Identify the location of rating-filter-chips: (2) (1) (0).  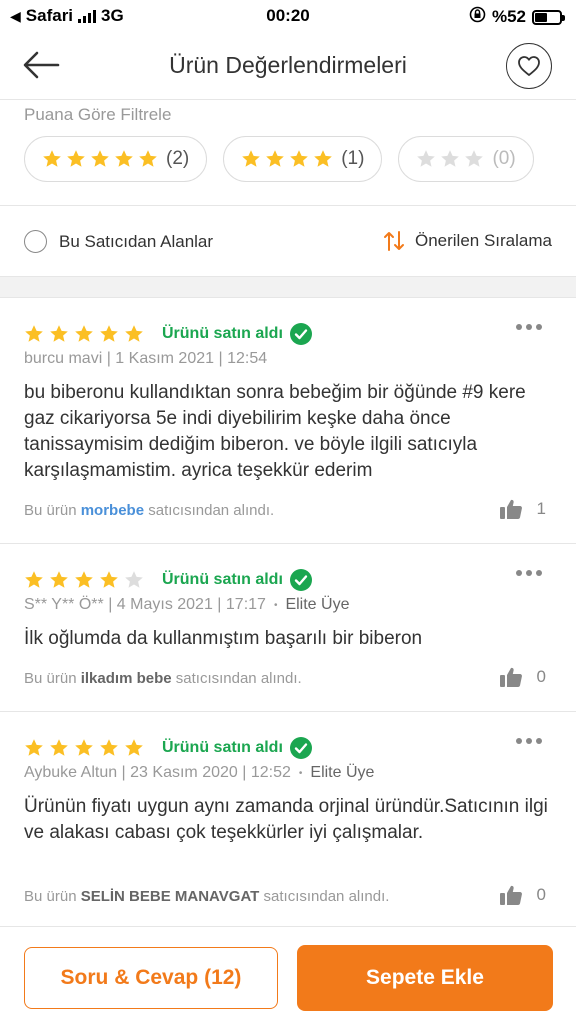
(279, 159).